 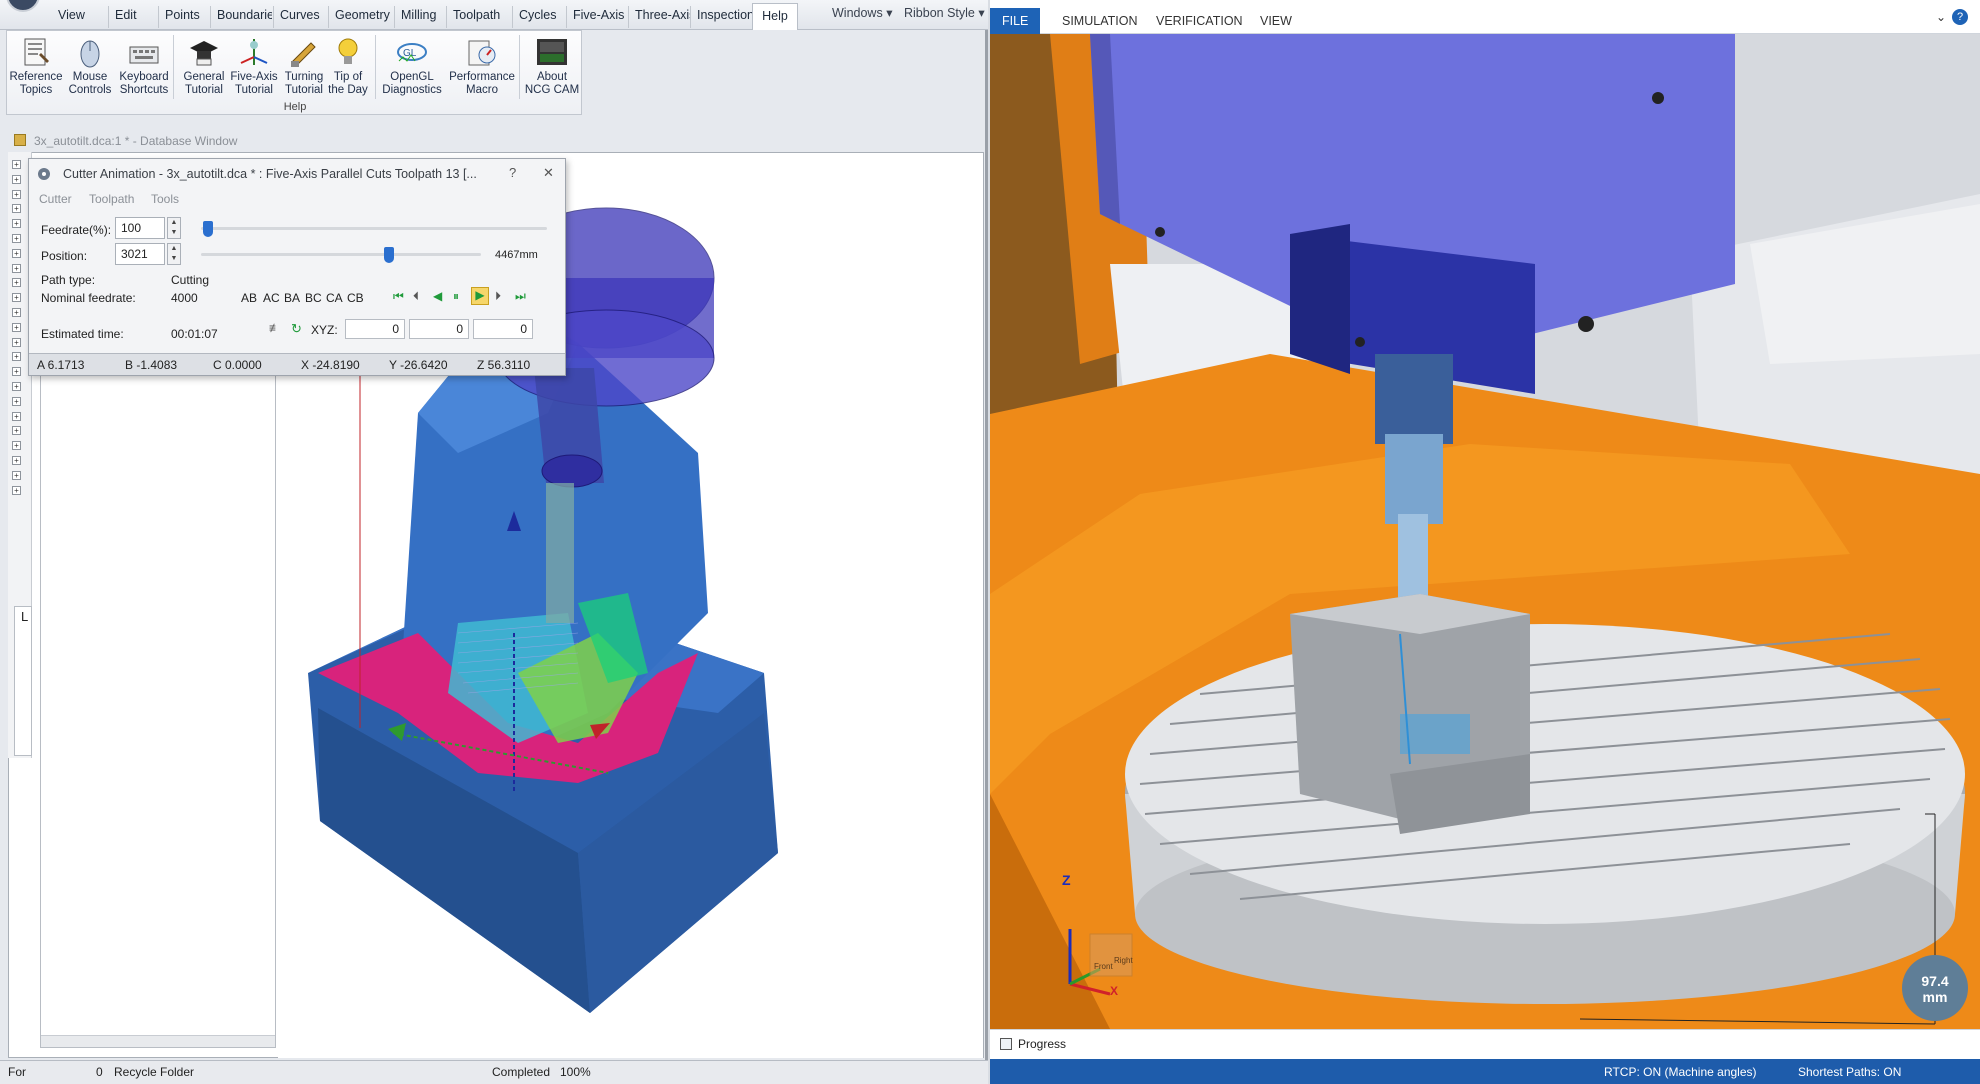 What do you see at coordinates (90, 67) in the screenshot?
I see `mouse-controls-button: Mouse Controls` at bounding box center [90, 67].